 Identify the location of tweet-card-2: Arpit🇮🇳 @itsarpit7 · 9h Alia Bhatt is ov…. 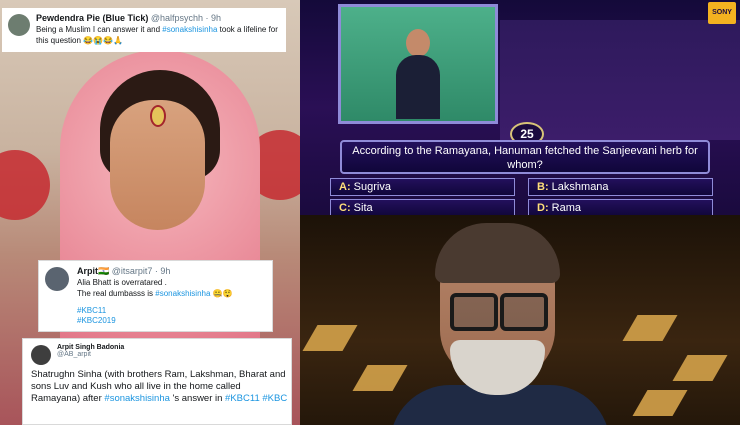
(155, 296).